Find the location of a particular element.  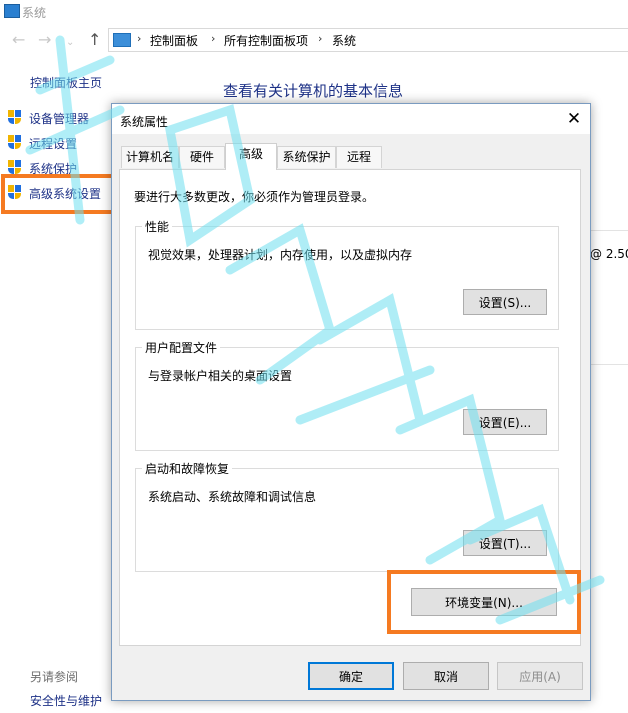

group-description: 系统启动、系统故障和调试信息 is located at coordinates (232, 497).